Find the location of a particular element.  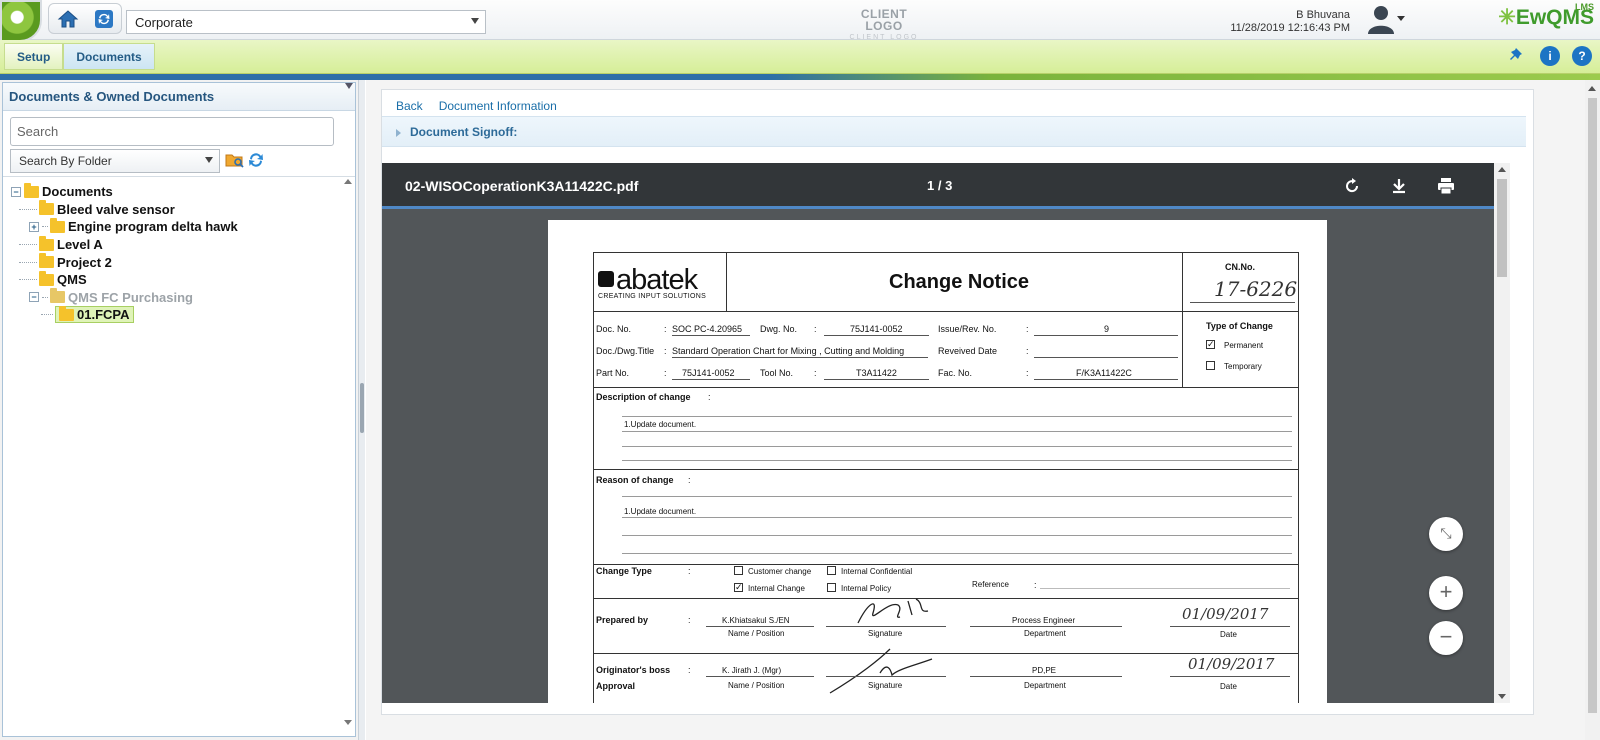

info-icon: i is located at coordinates (1550, 56).